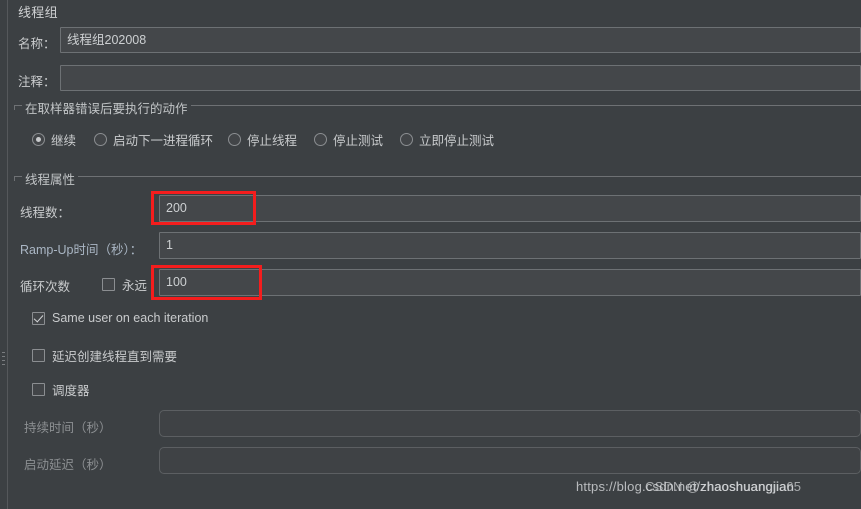  I want to click on error-action-radio-group: 继续 启动下一进程循环 停止线程 停止测试 立即停止测试, so click(430, 140).